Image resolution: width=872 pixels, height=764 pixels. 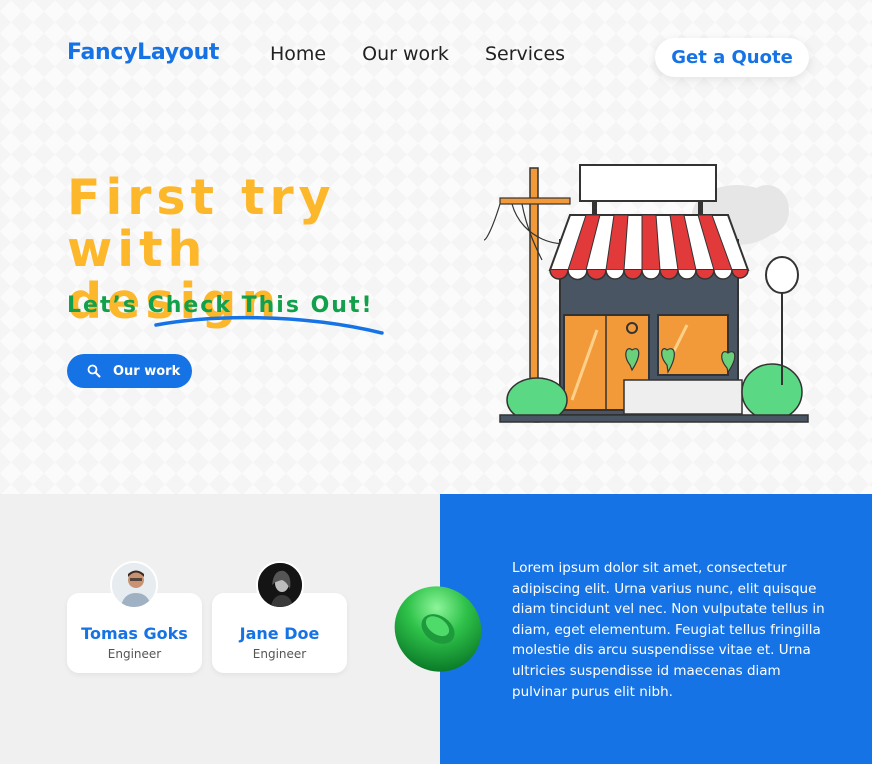 What do you see at coordinates (279, 633) in the screenshot?
I see `team-member-name: Jane Doe` at bounding box center [279, 633].